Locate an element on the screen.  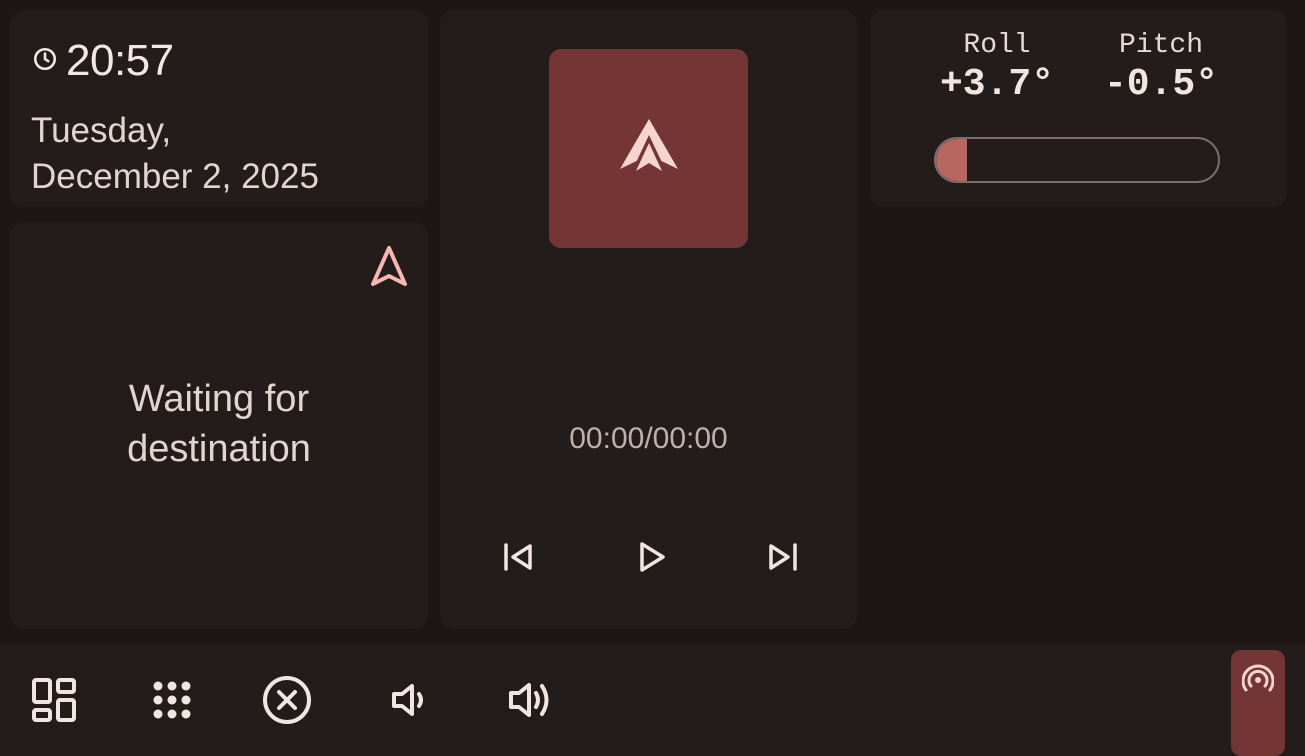
close-circle-icon is located at coordinates (287, 702).